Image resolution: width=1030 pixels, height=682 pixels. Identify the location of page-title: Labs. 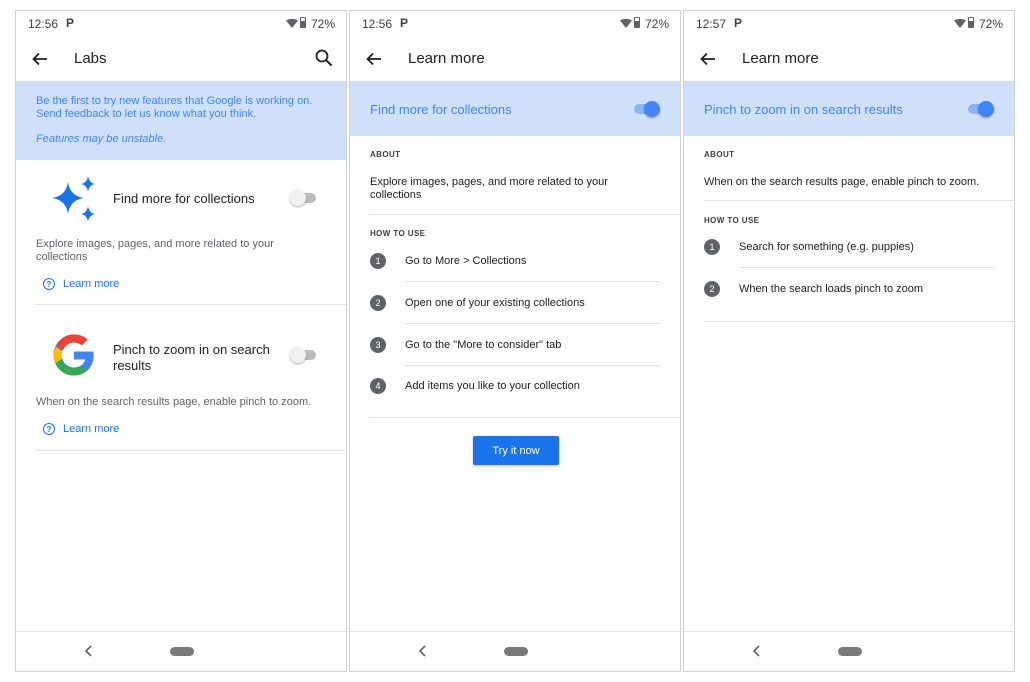
(90, 58).